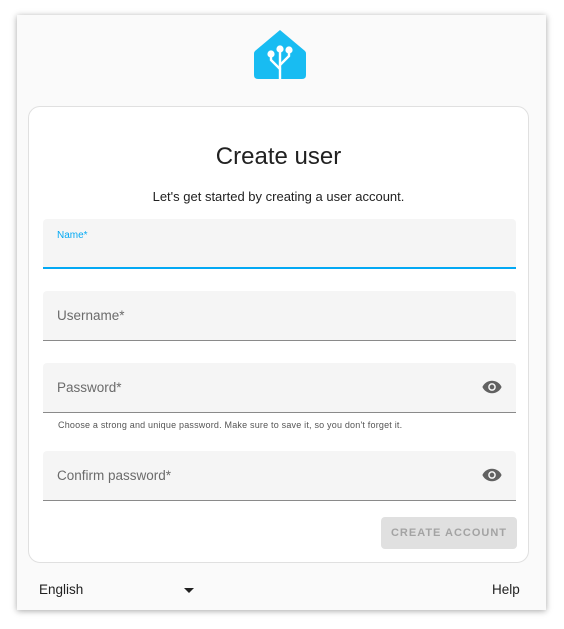 The image size is (564, 629). What do you see at coordinates (116, 590) in the screenshot?
I see `language-select: English` at bounding box center [116, 590].